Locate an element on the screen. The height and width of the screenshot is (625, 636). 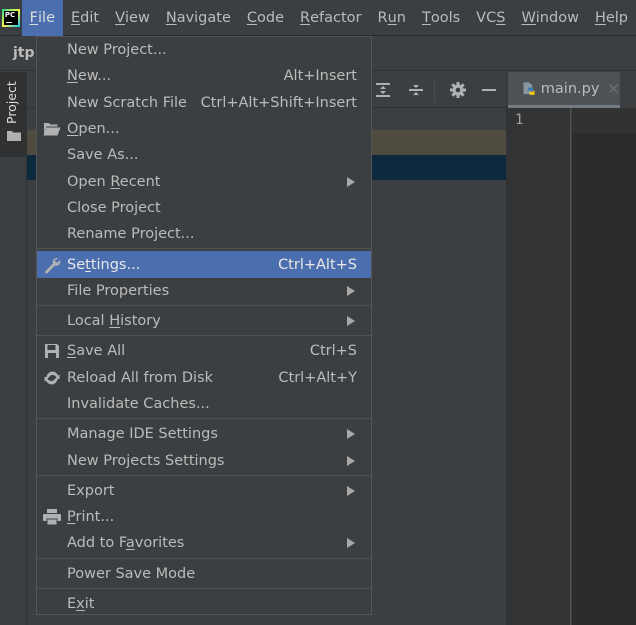
menu-item-new-projects-settings: New Projects Settings is located at coordinates (204, 460).